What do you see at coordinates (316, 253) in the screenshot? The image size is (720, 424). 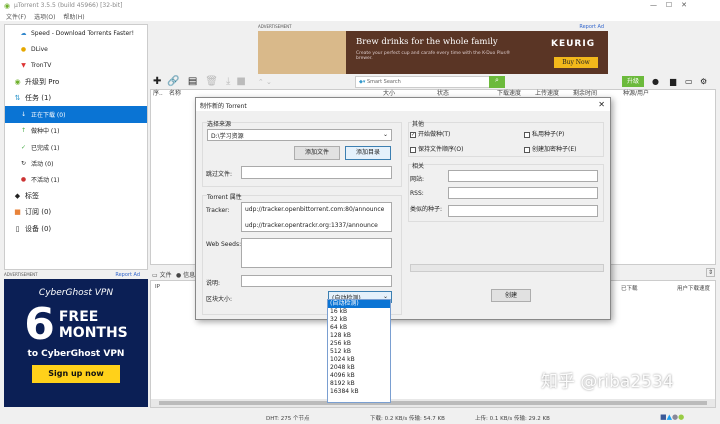 I see `web-seeds-textarea` at bounding box center [316, 253].